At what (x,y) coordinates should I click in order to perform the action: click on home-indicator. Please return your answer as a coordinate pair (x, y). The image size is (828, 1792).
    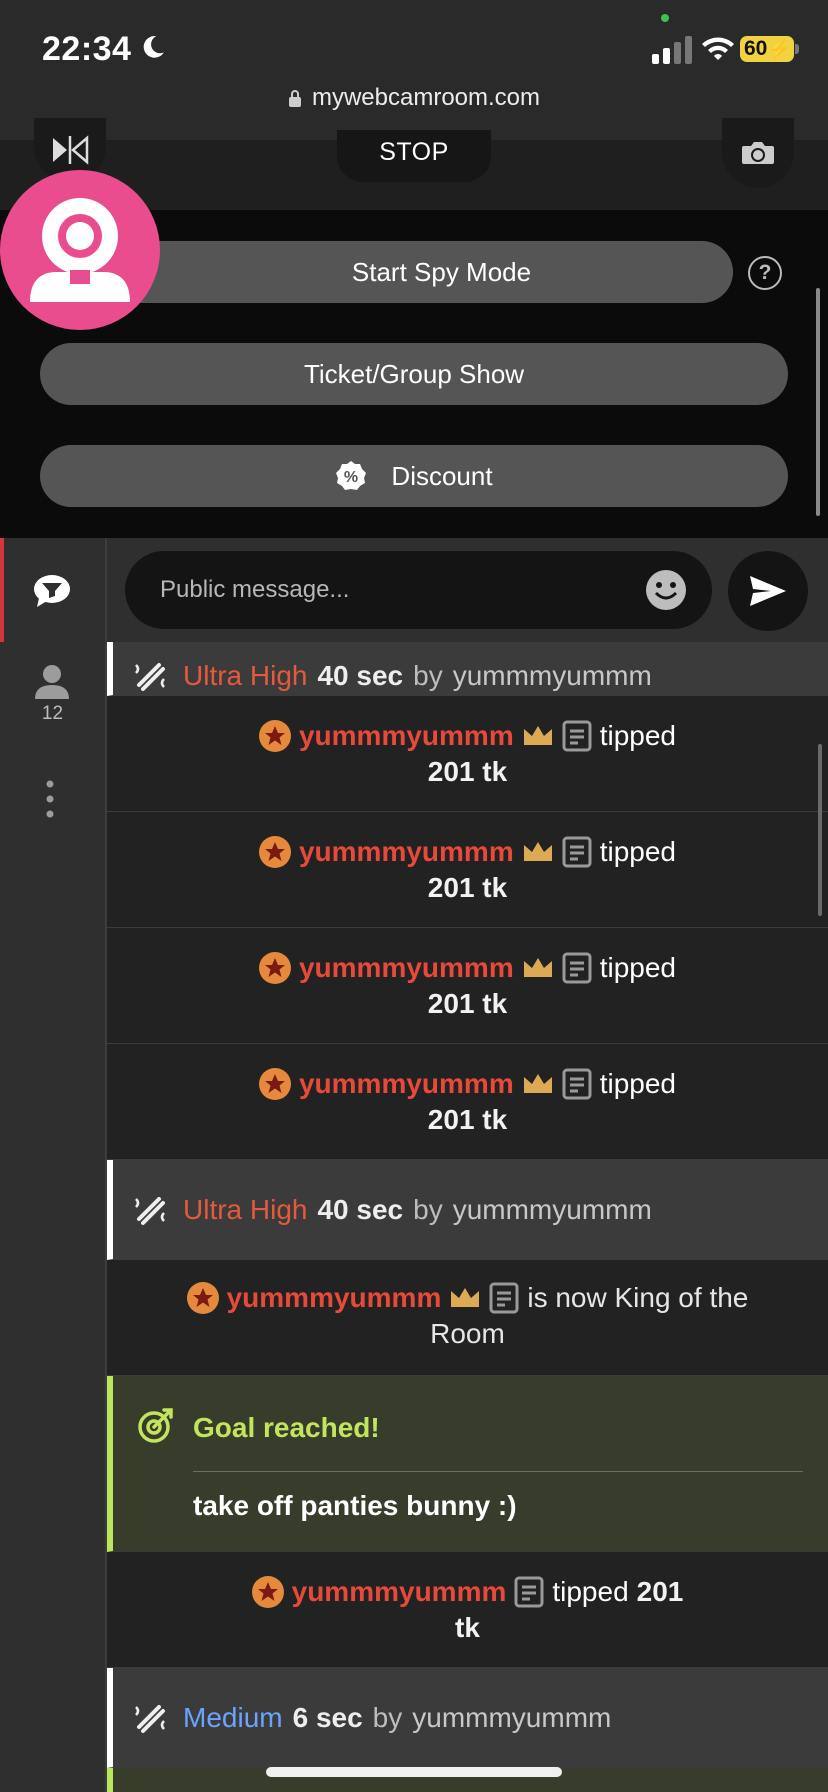
    Looking at the image, I should click on (414, 1772).